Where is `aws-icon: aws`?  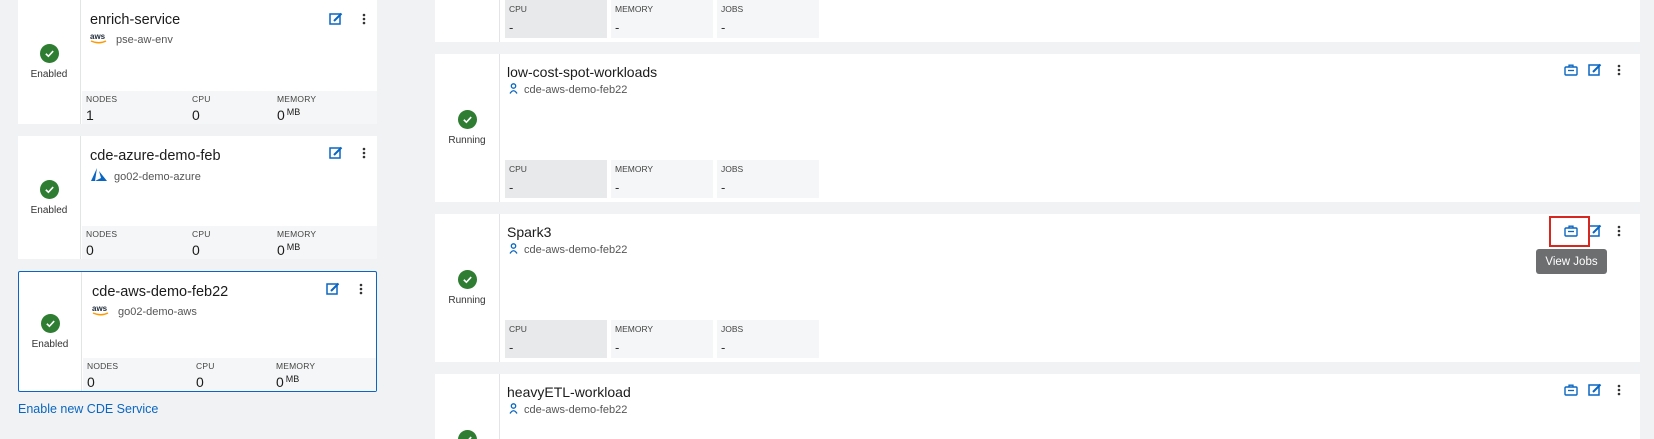 aws-icon: aws is located at coordinates (102, 311).